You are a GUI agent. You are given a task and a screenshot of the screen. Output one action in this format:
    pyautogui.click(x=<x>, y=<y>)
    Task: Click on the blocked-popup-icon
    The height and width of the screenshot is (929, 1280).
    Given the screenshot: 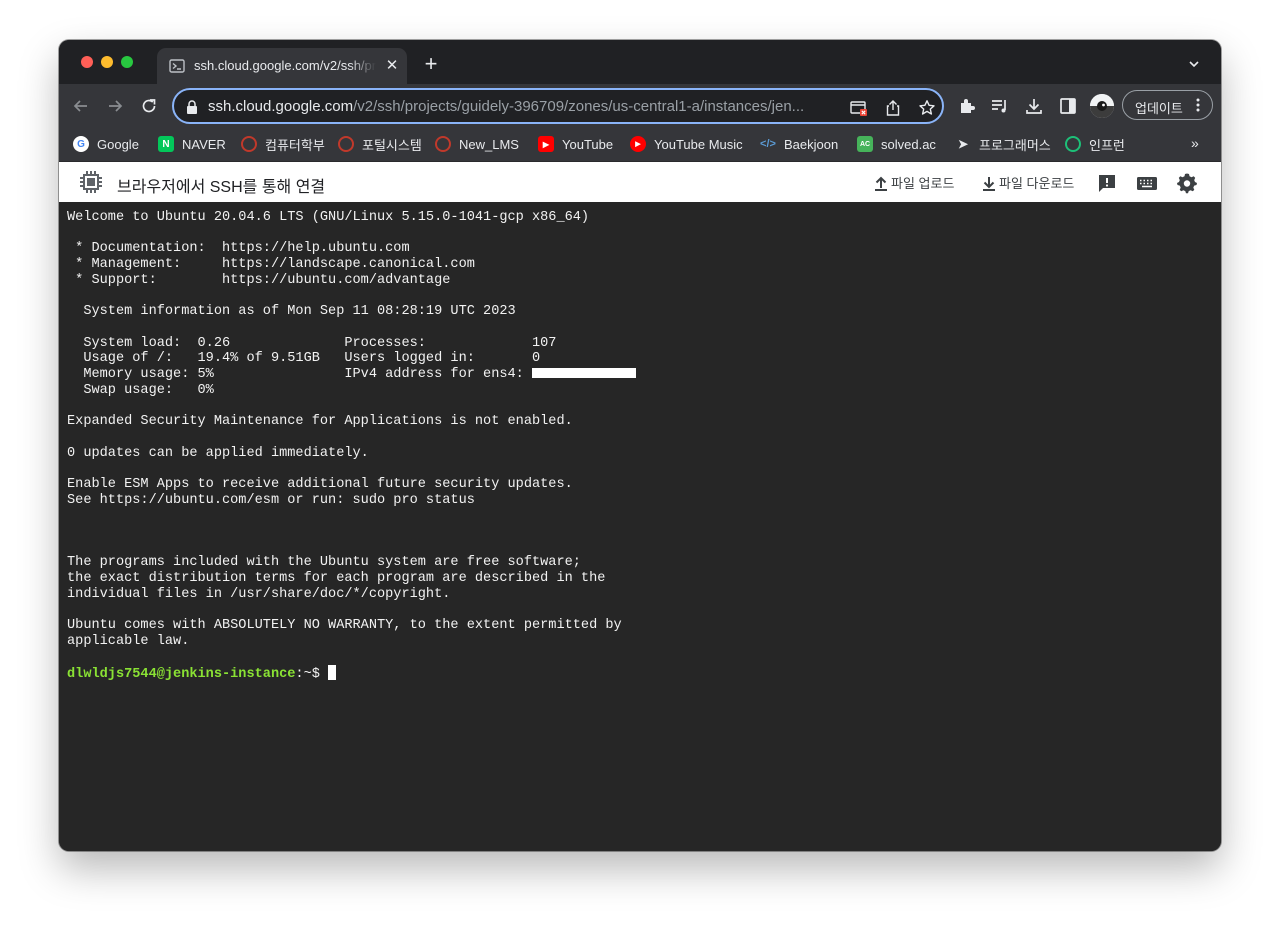 What is the action you would take?
    pyautogui.click(x=859, y=108)
    